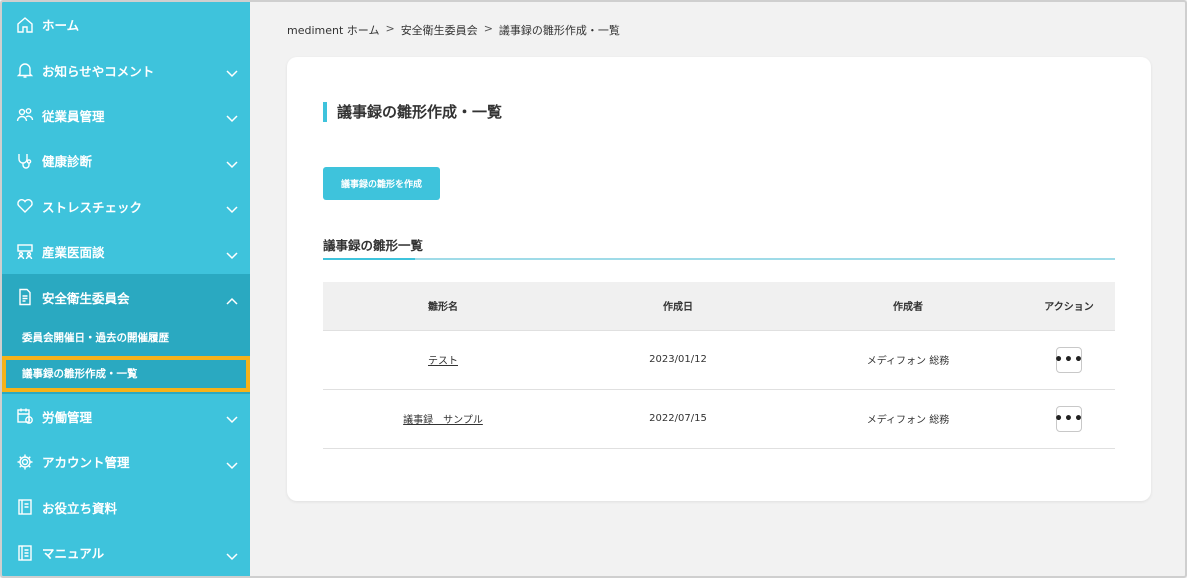 This screenshot has width=1187, height=578. I want to click on sidebar-item-account: アカウント管理, so click(126, 461).